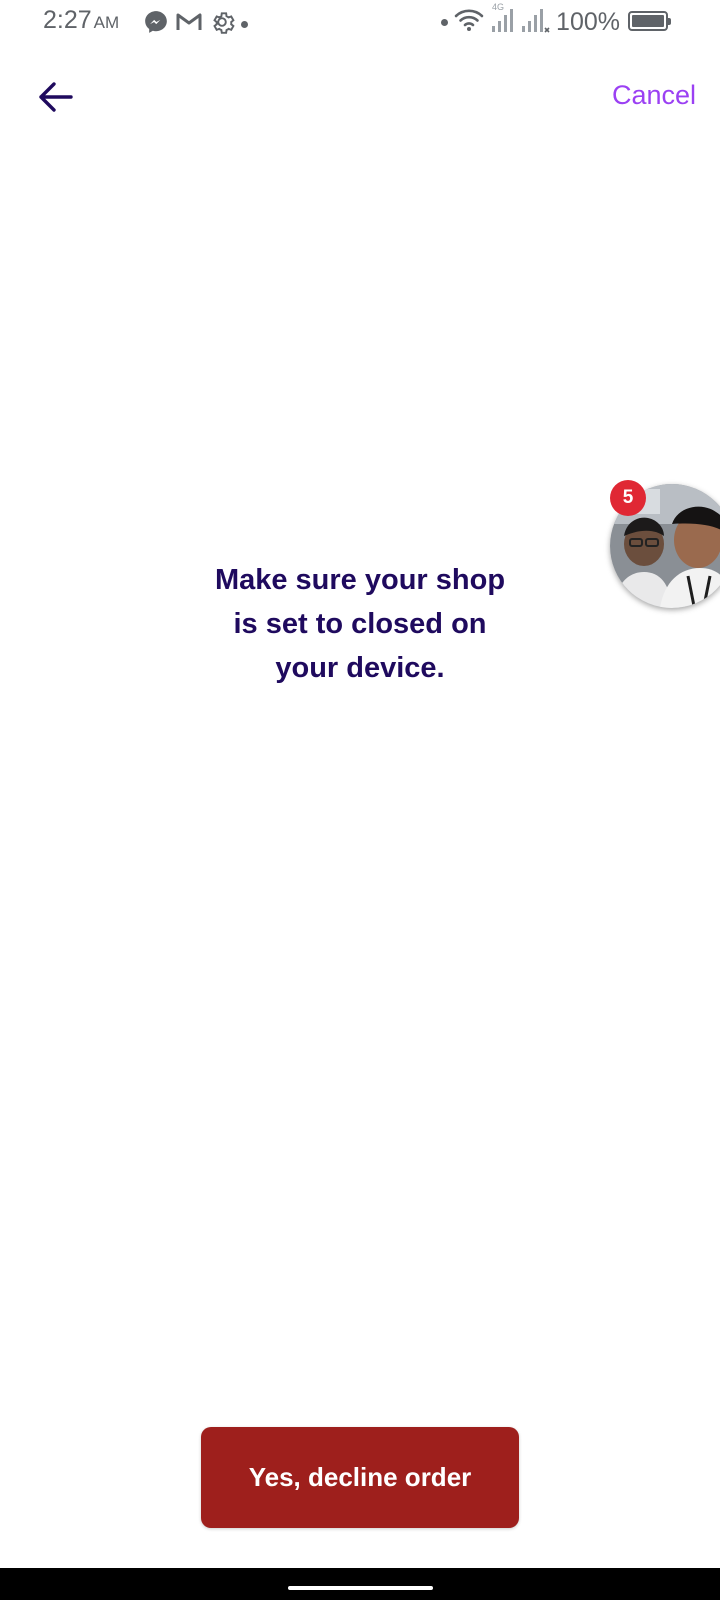  I want to click on notification-icons, so click(195, 24).